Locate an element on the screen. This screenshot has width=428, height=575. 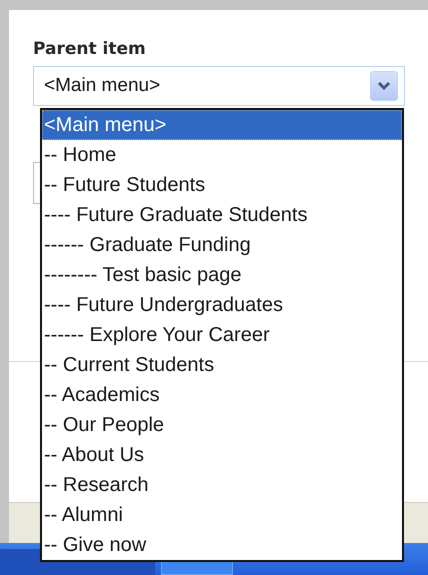
dropdown-select: <Main menu> is located at coordinates (219, 86).